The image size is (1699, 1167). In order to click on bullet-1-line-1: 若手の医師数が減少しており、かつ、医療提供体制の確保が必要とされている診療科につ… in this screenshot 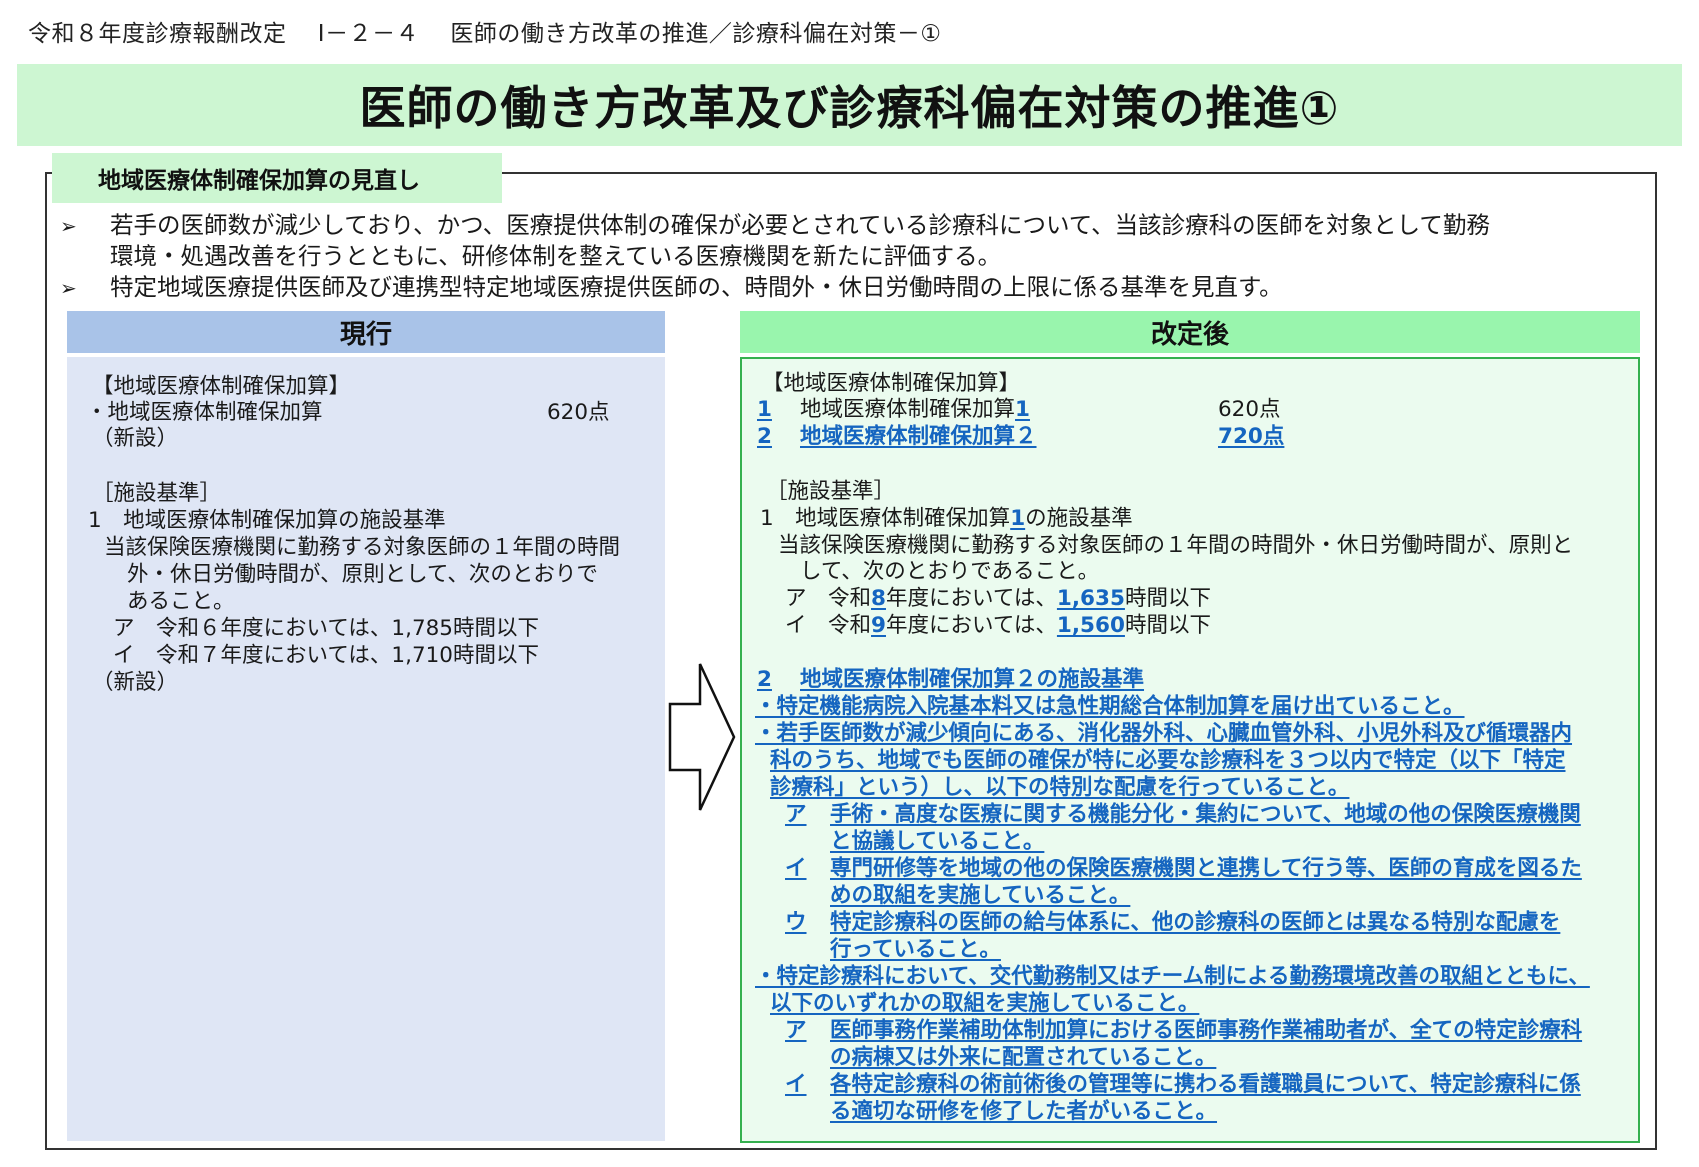, I will do `click(800, 225)`.